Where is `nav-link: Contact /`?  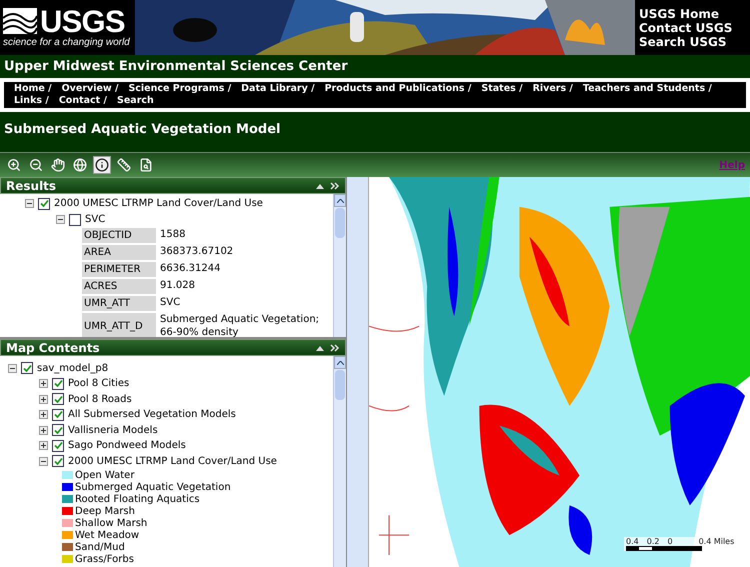
nav-link: Contact / is located at coordinates (82, 101).